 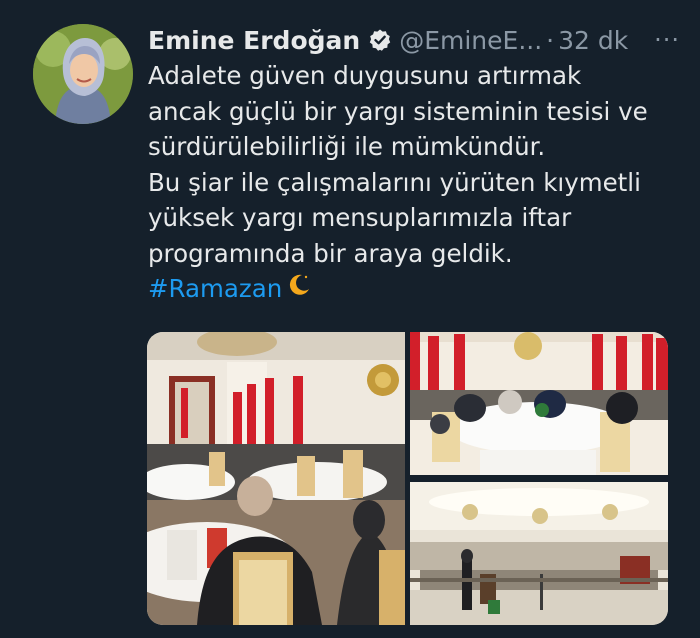 What do you see at coordinates (380, 40) in the screenshot?
I see `verified-badge-icon` at bounding box center [380, 40].